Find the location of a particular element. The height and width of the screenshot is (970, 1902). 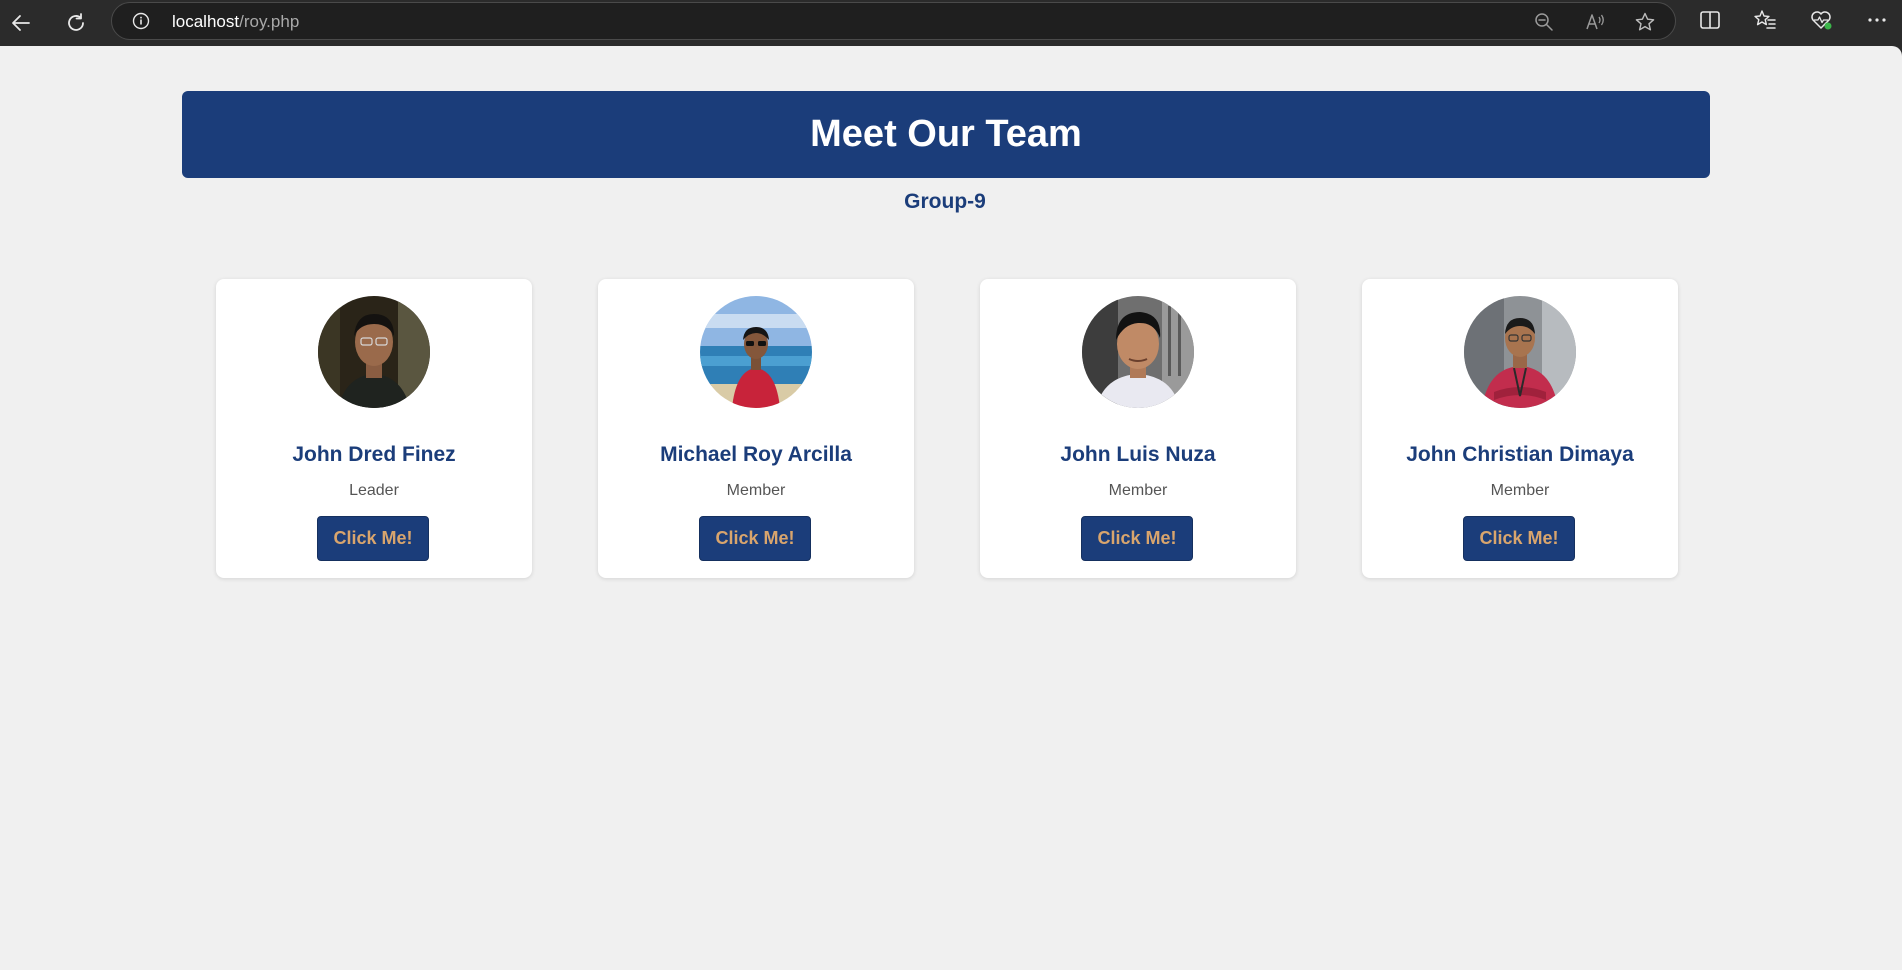

favorites-icon is located at coordinates (1765, 20).